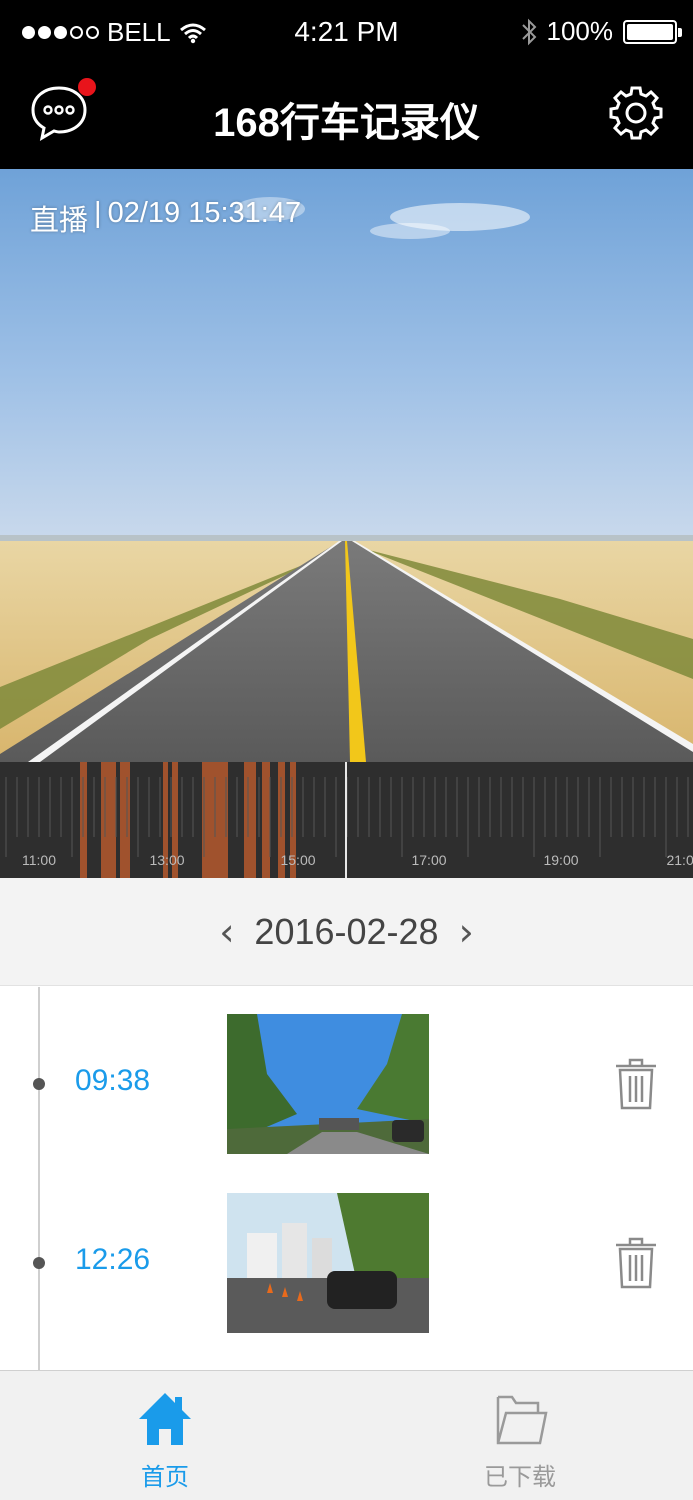 The height and width of the screenshot is (1500, 693). I want to click on recording-timeline: 11:00 13:00 15:00 17:00 19:00 21:00, so click(346, 820).